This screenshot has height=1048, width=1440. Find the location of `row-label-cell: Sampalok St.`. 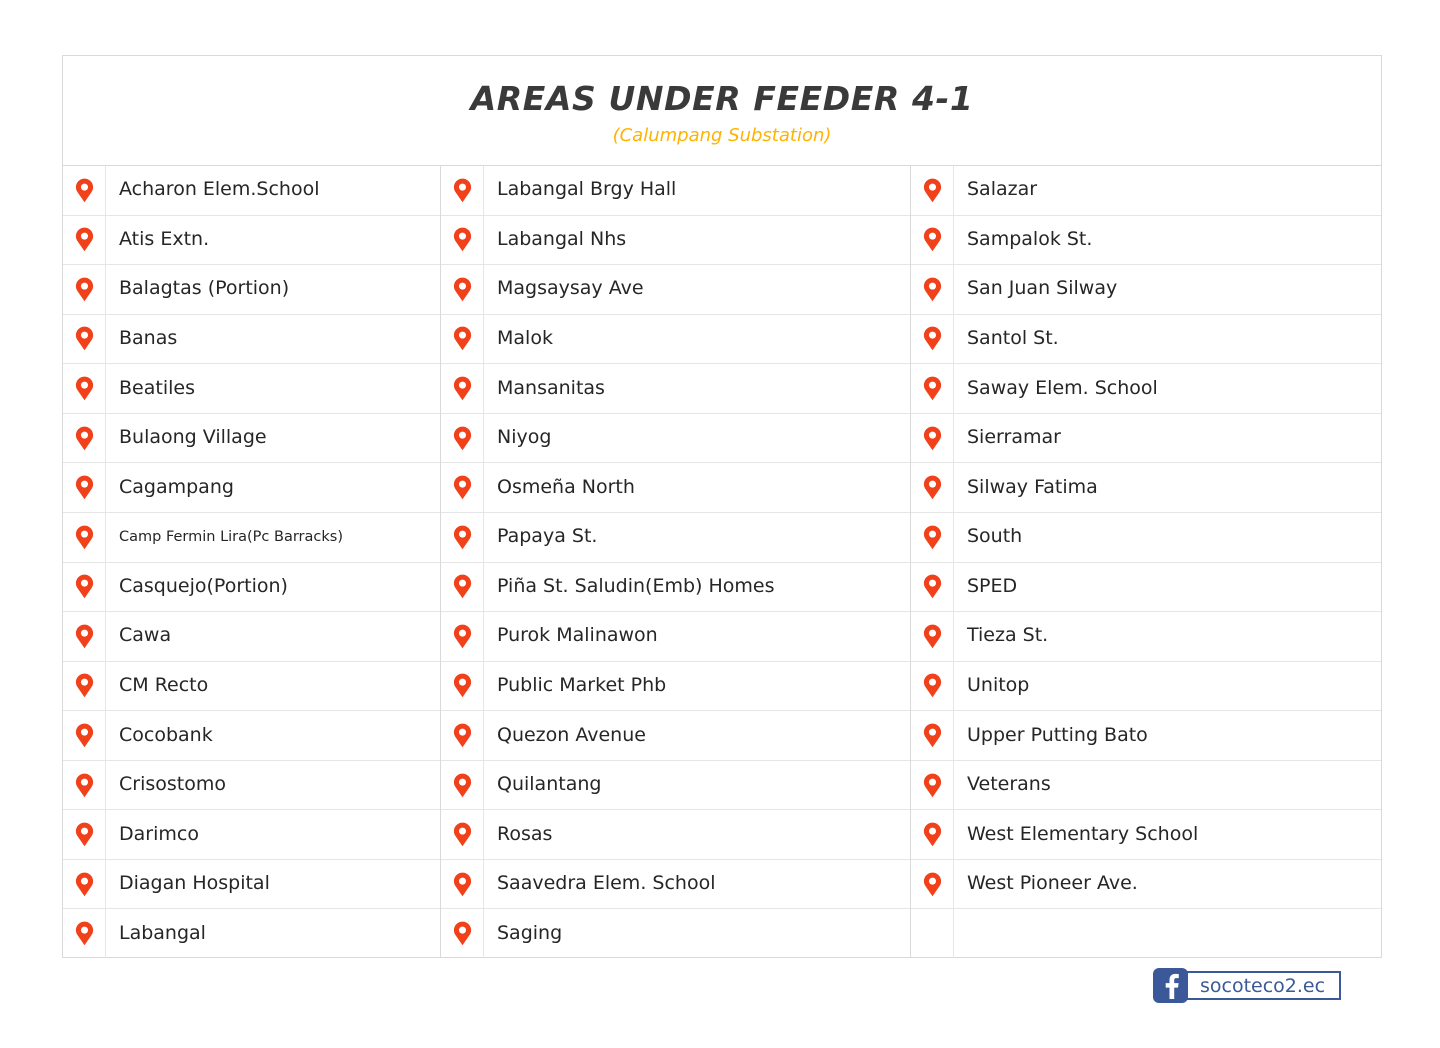

row-label-cell: Sampalok St. is located at coordinates (1167, 240).